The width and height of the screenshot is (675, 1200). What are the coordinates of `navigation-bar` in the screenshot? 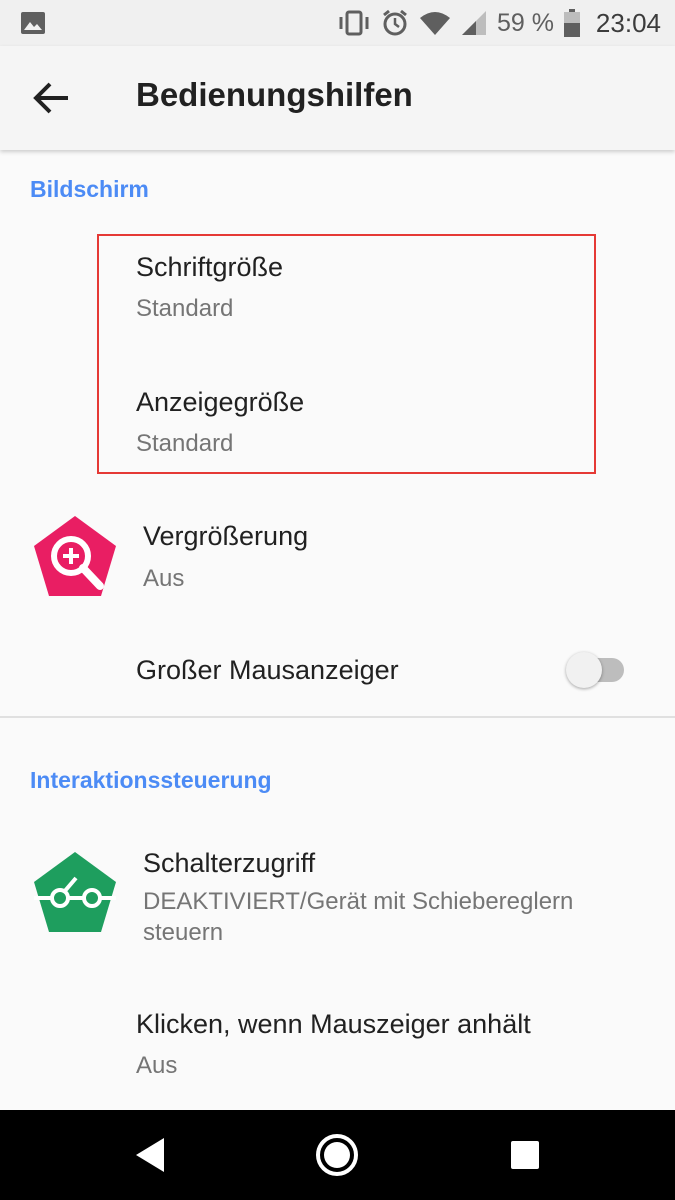 It's located at (337, 1155).